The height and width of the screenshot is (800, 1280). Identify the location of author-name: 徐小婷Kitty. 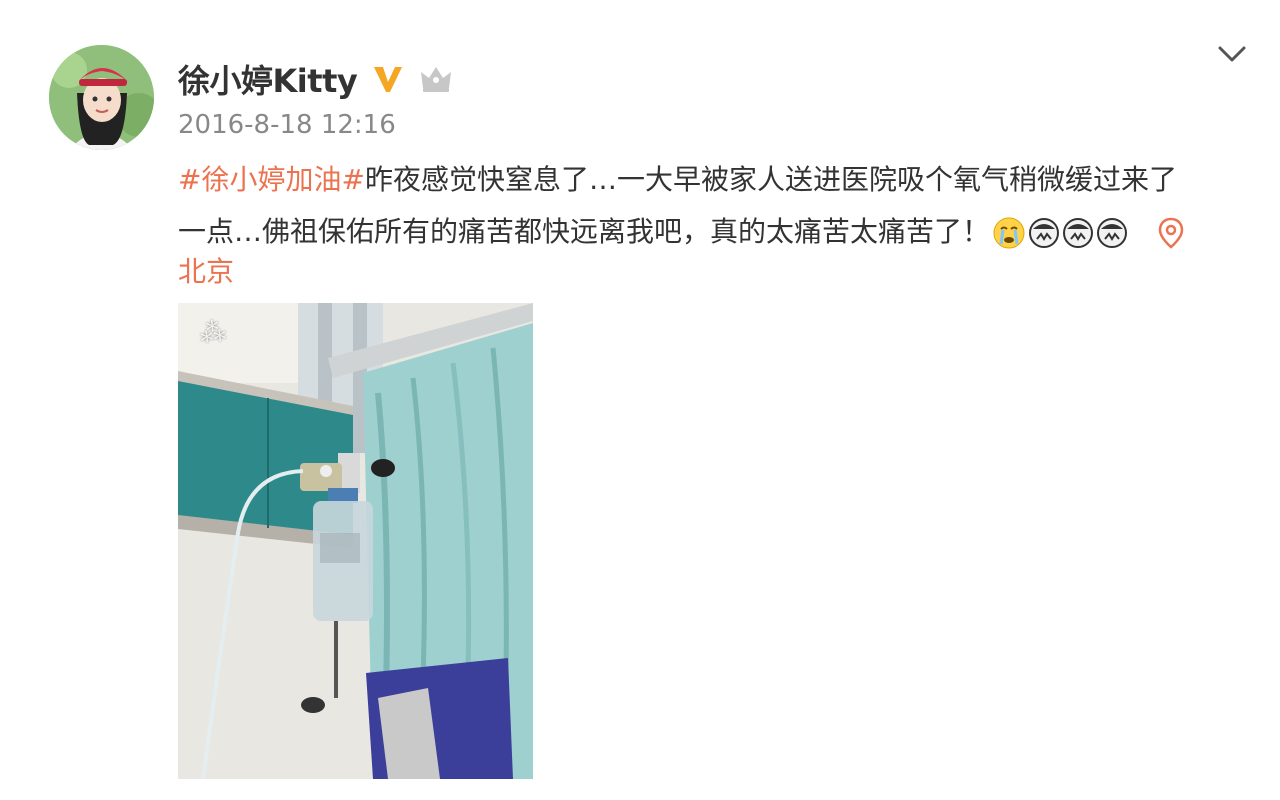
(268, 79).